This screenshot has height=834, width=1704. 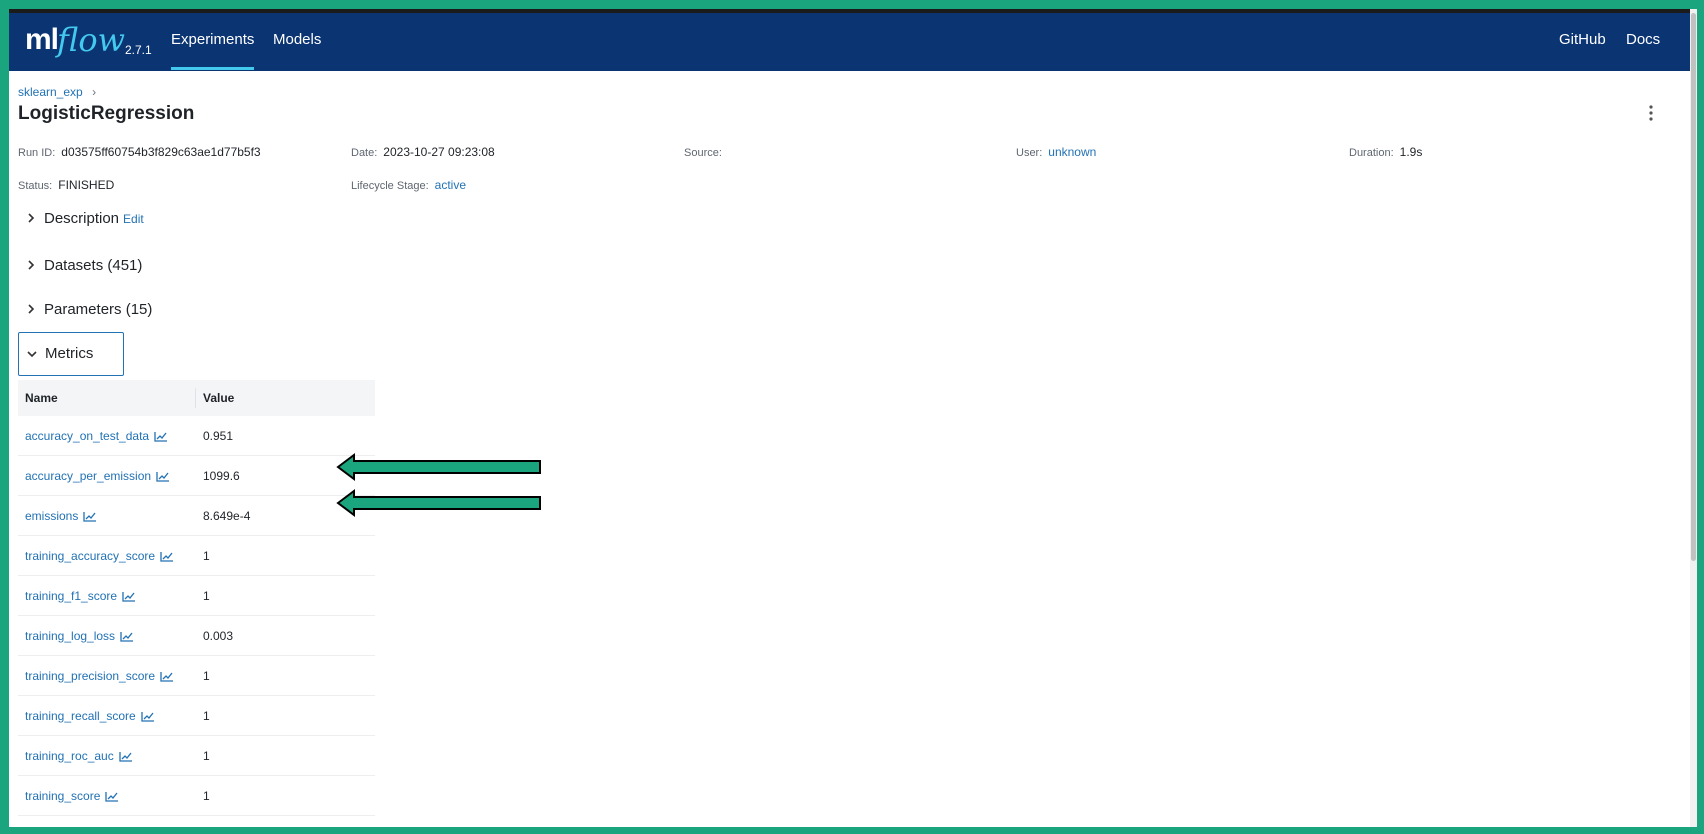 What do you see at coordinates (32, 354) in the screenshot?
I see `chevron-down-icon` at bounding box center [32, 354].